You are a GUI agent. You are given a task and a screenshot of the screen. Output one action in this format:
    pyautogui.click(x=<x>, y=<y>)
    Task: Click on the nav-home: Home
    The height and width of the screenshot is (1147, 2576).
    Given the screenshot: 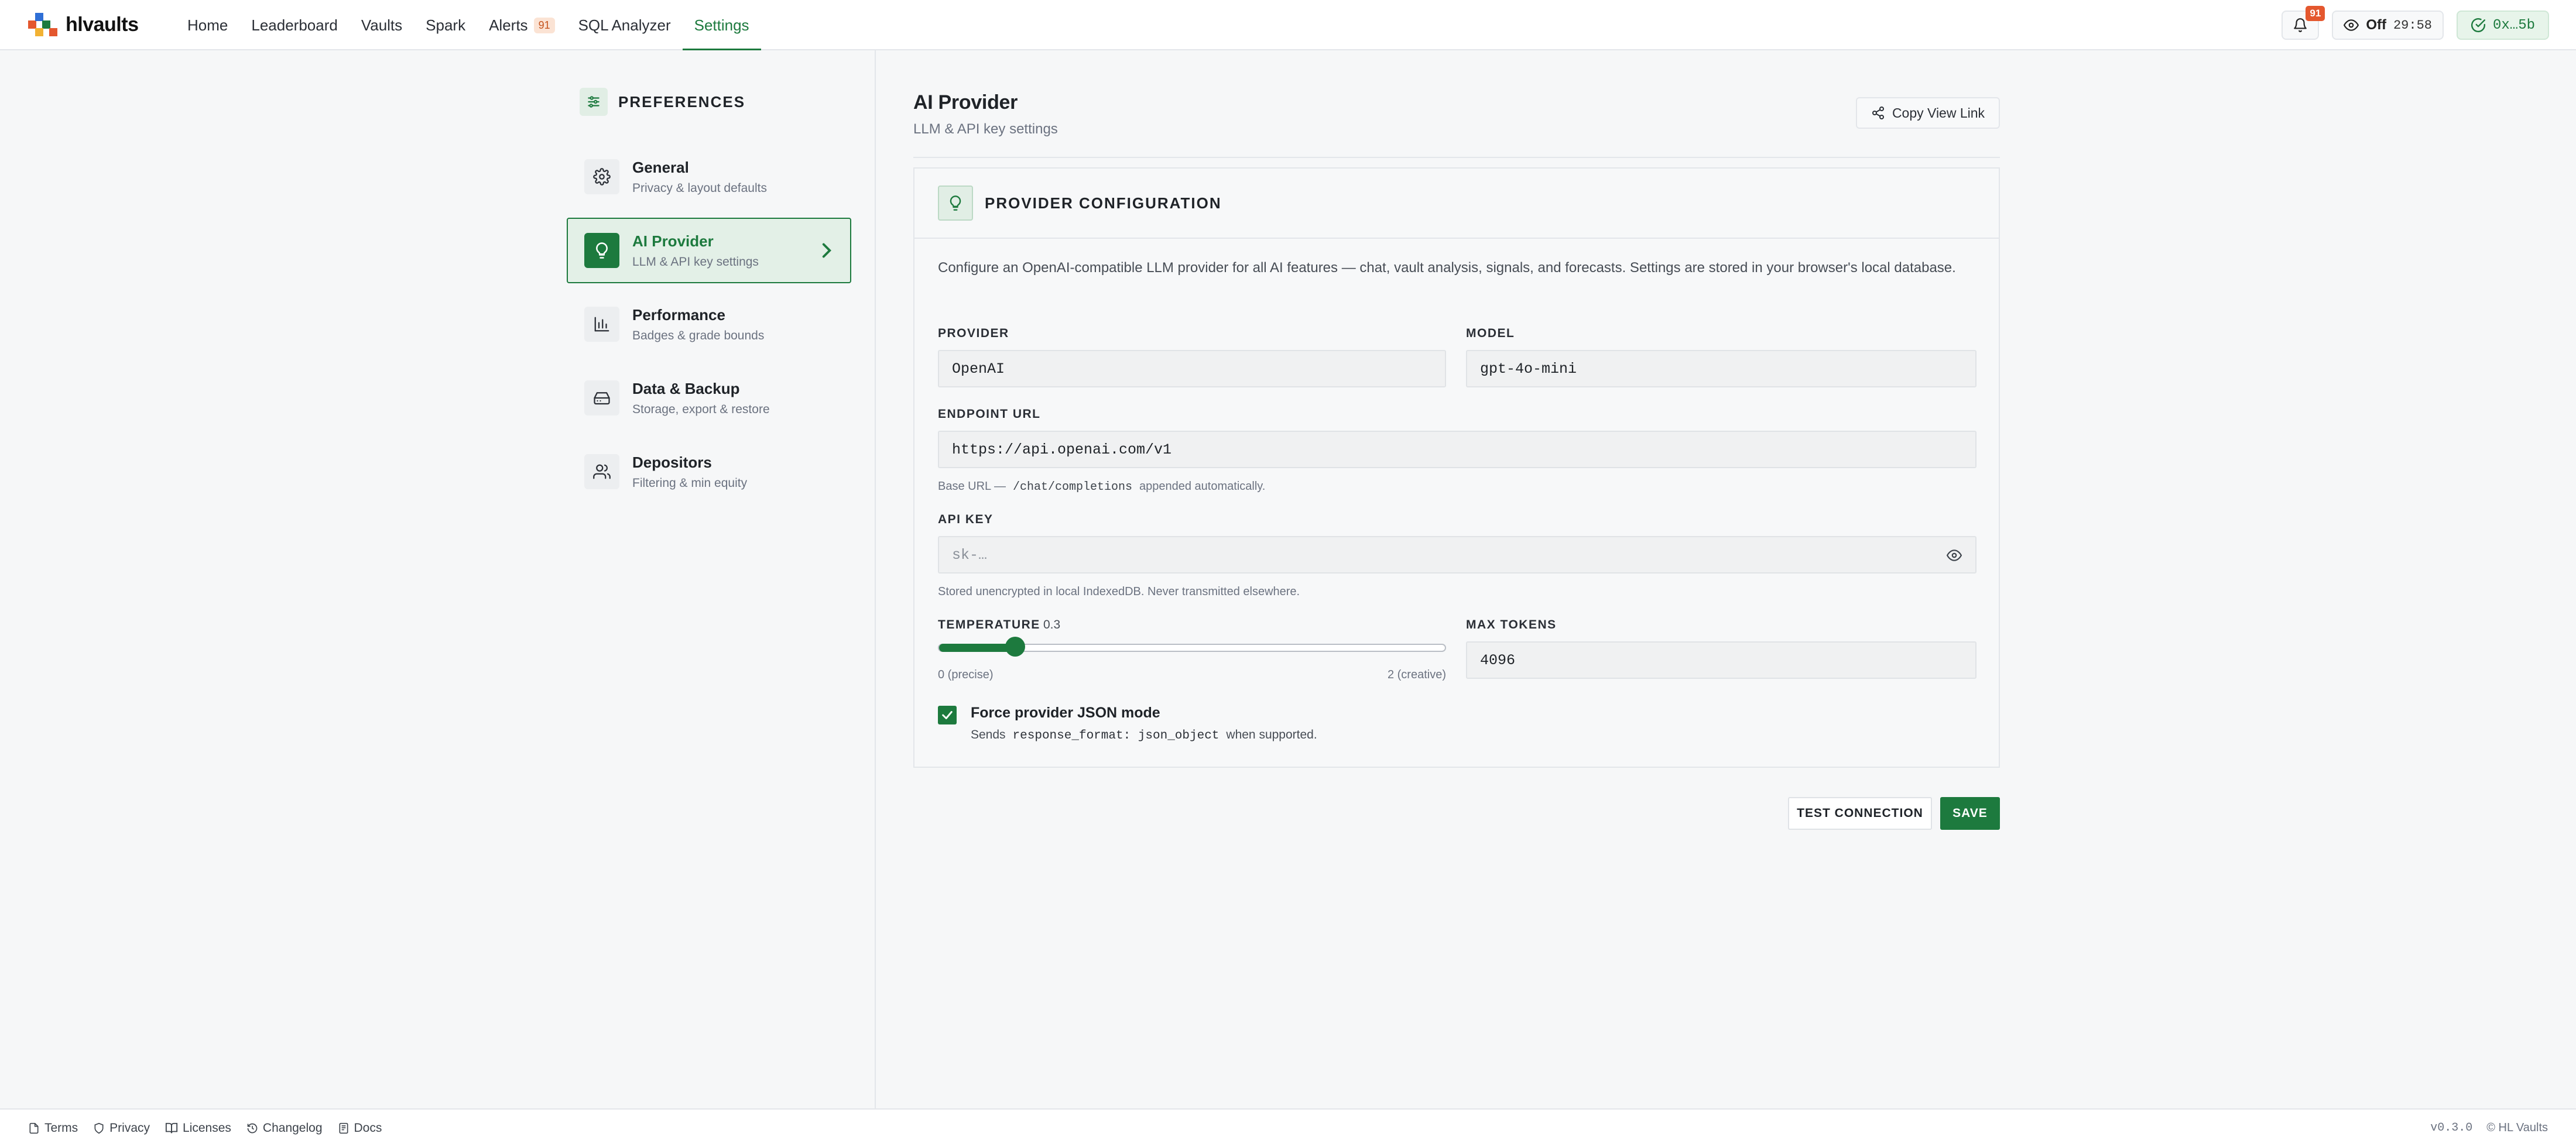 What is the action you would take?
    pyautogui.click(x=207, y=25)
    